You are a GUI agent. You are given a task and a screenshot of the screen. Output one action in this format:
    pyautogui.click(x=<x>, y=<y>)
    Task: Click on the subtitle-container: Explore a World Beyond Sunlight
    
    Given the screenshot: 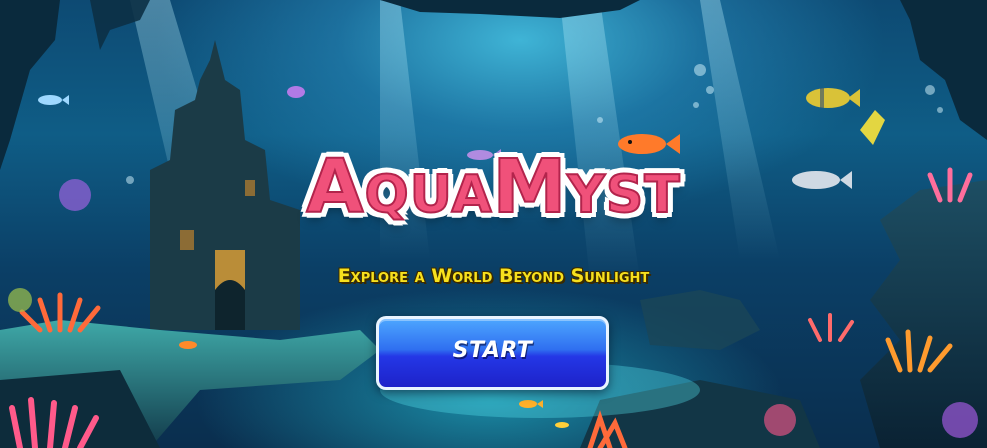 What is the action you would take?
    pyautogui.click(x=493, y=276)
    